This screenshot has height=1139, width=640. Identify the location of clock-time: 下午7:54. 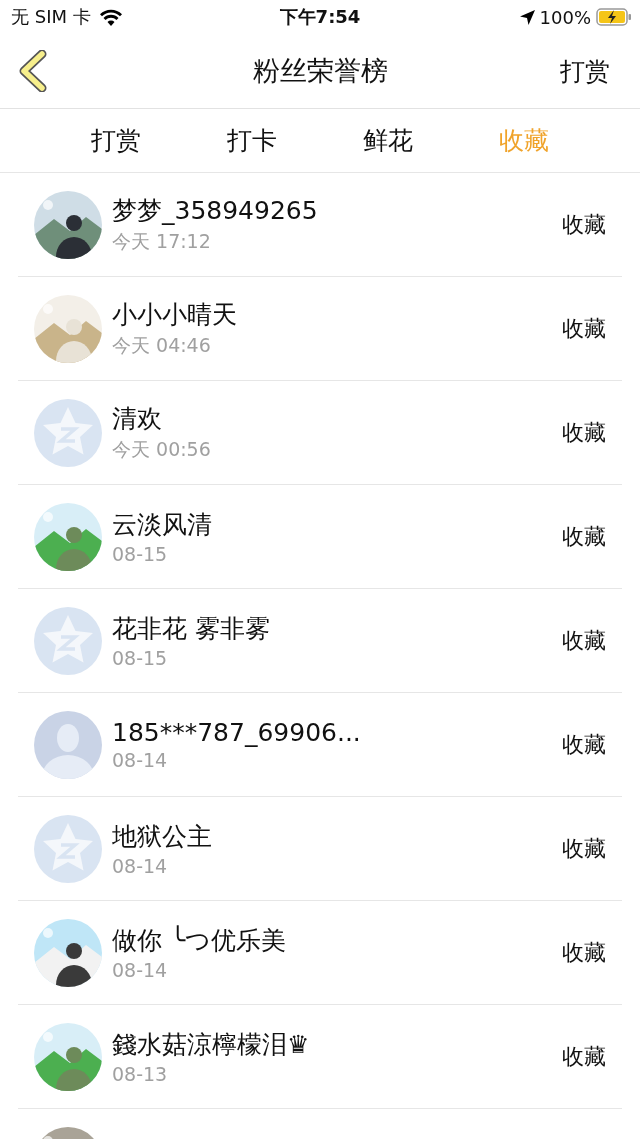
(320, 17).